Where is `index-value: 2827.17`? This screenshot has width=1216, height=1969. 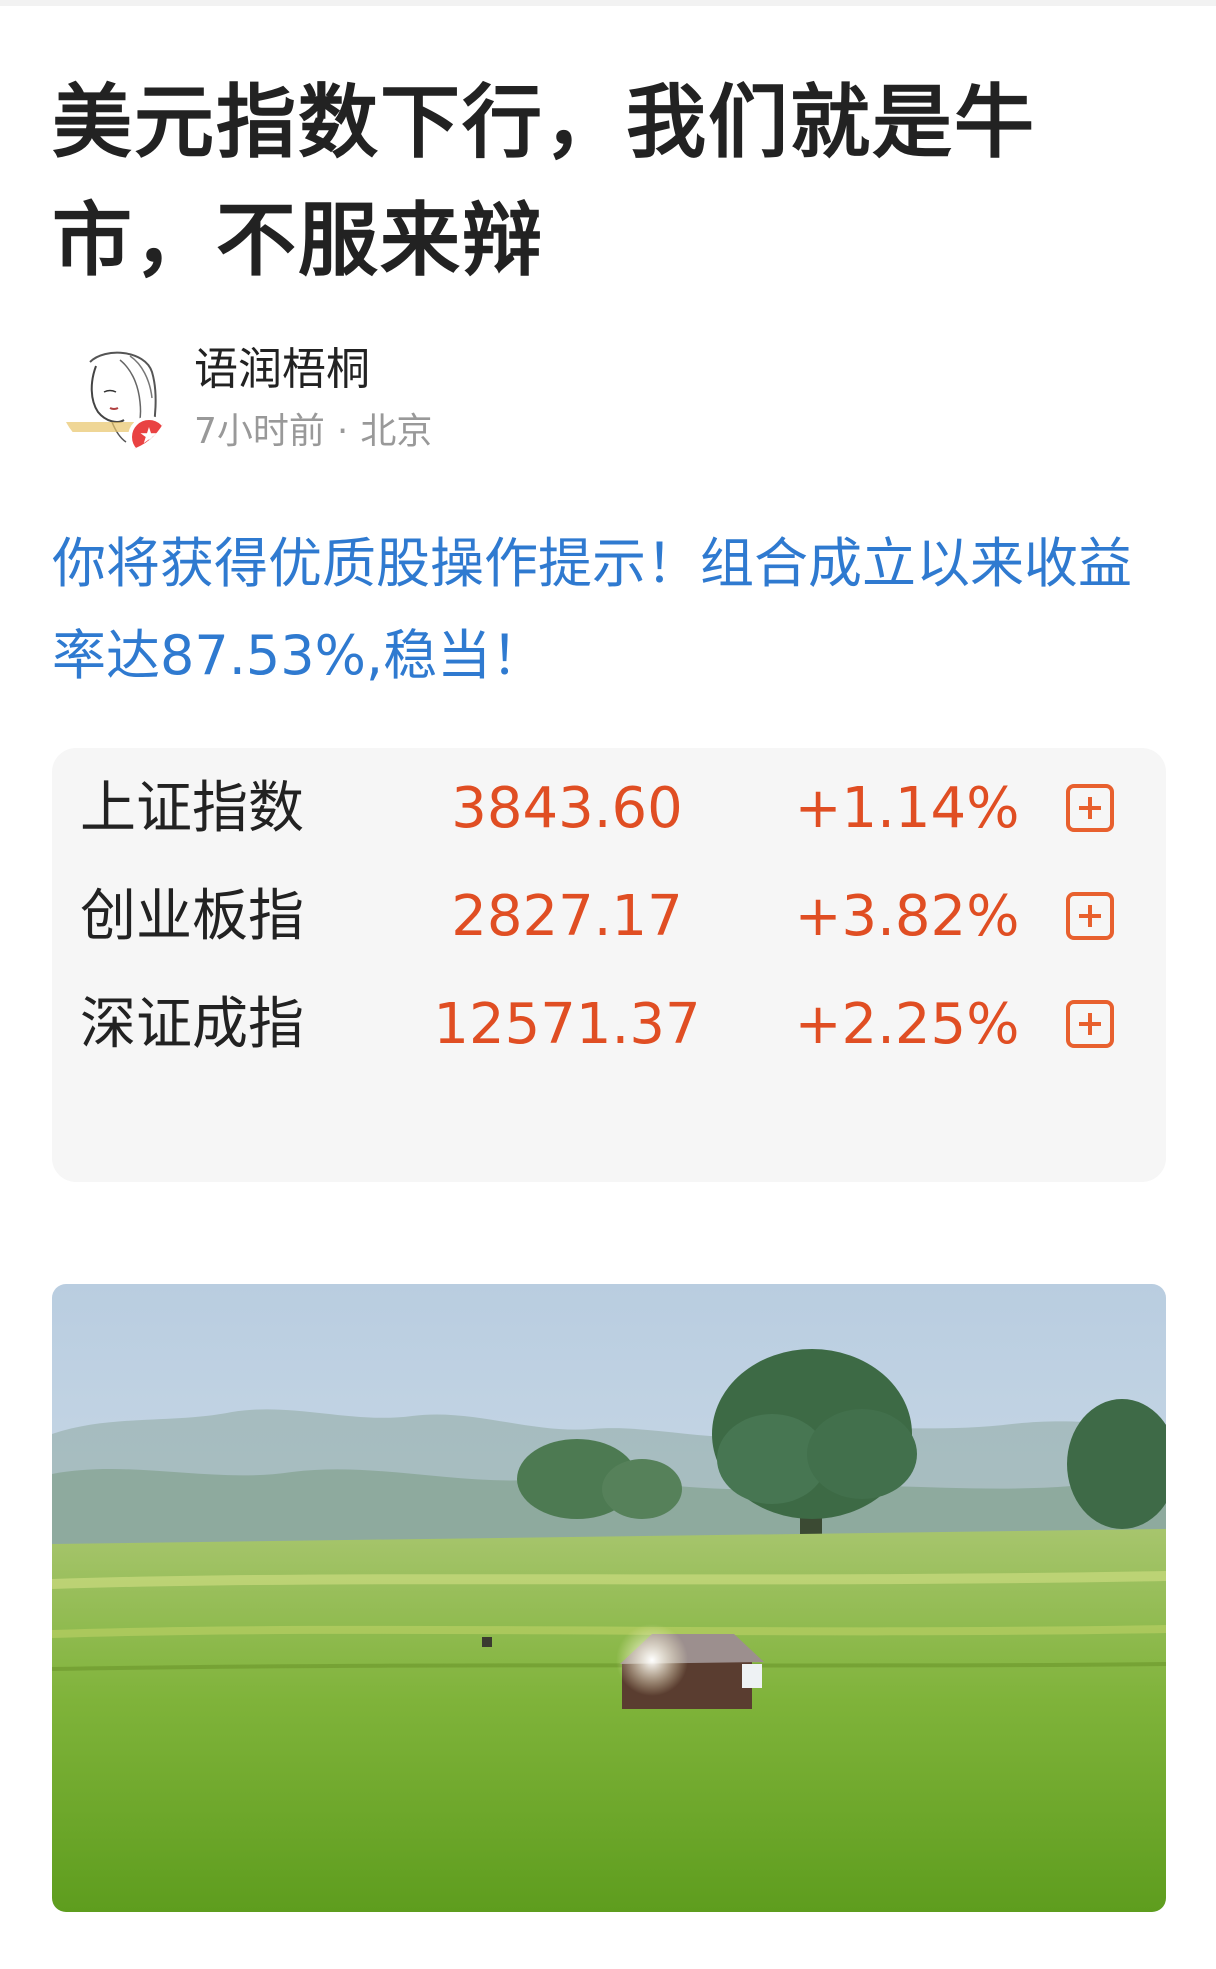 index-value: 2827.17 is located at coordinates (567, 916).